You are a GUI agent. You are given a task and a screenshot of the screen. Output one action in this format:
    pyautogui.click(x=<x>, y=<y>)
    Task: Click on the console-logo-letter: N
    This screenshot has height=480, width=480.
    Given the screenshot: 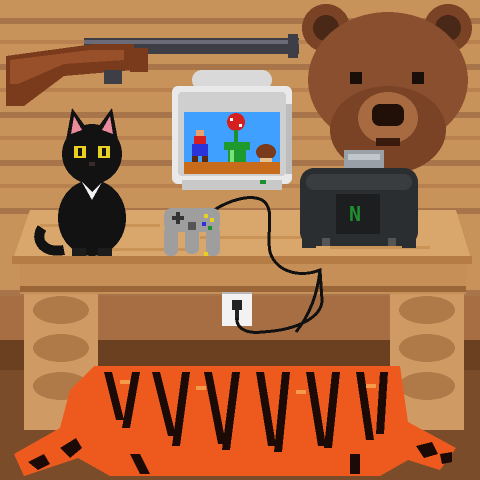 What is the action you would take?
    pyautogui.click(x=355, y=214)
    